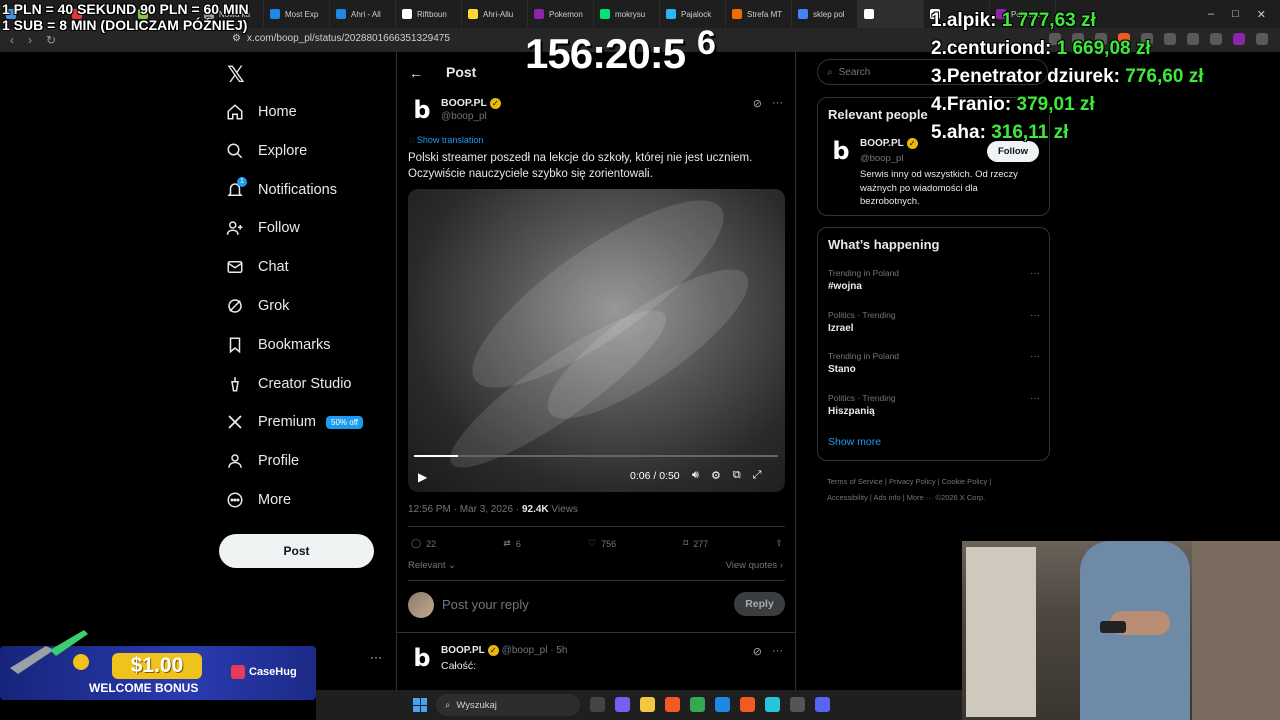 This screenshot has height=720, width=1280. I want to click on reply-action: ◯ 22, so click(423, 543).